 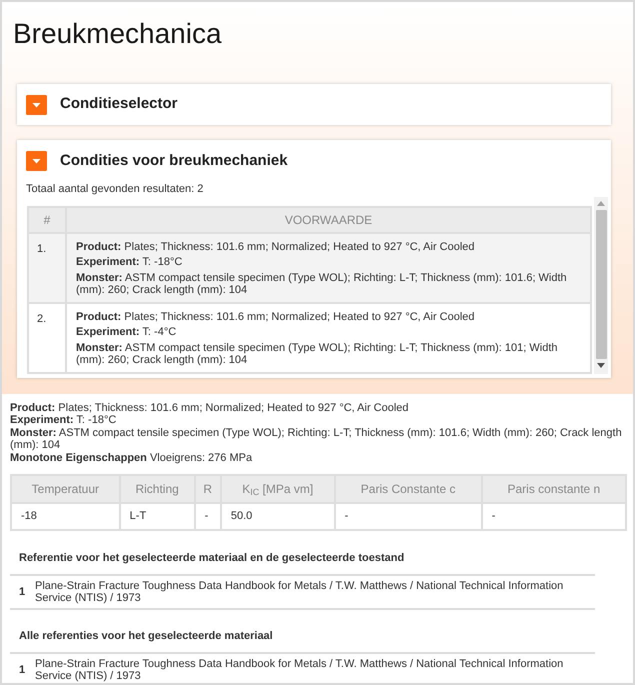 I want to click on column-header: Temperatuur, so click(x=65, y=489).